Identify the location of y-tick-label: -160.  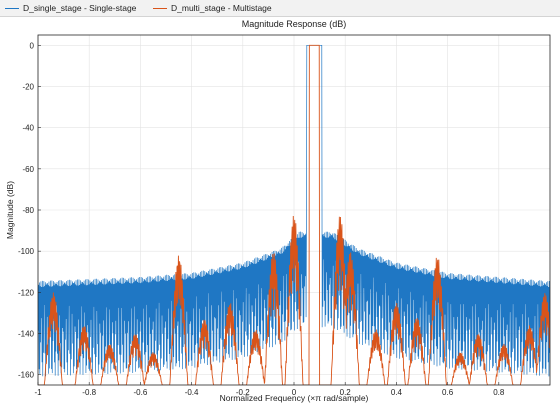
(26, 375).